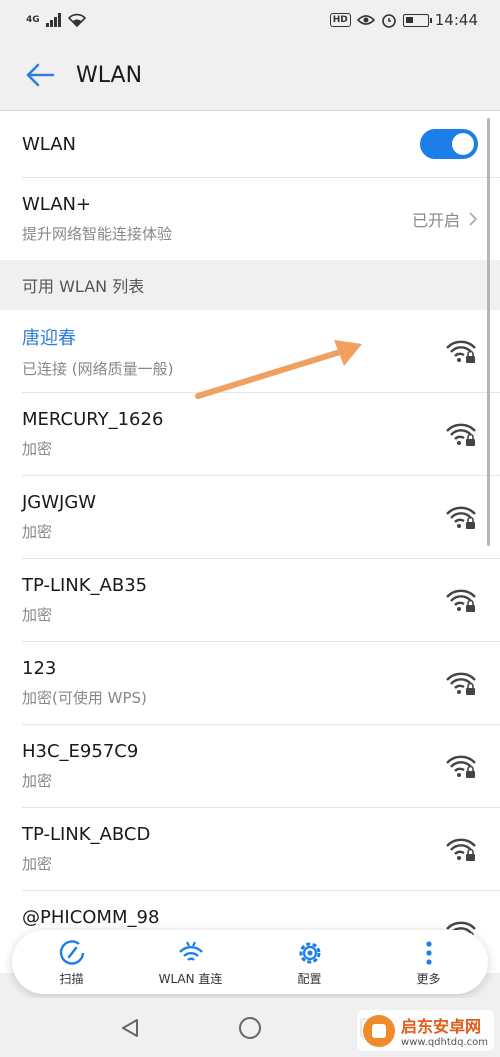  I want to click on watermark-url: www.qdhtdq.com, so click(444, 1042).